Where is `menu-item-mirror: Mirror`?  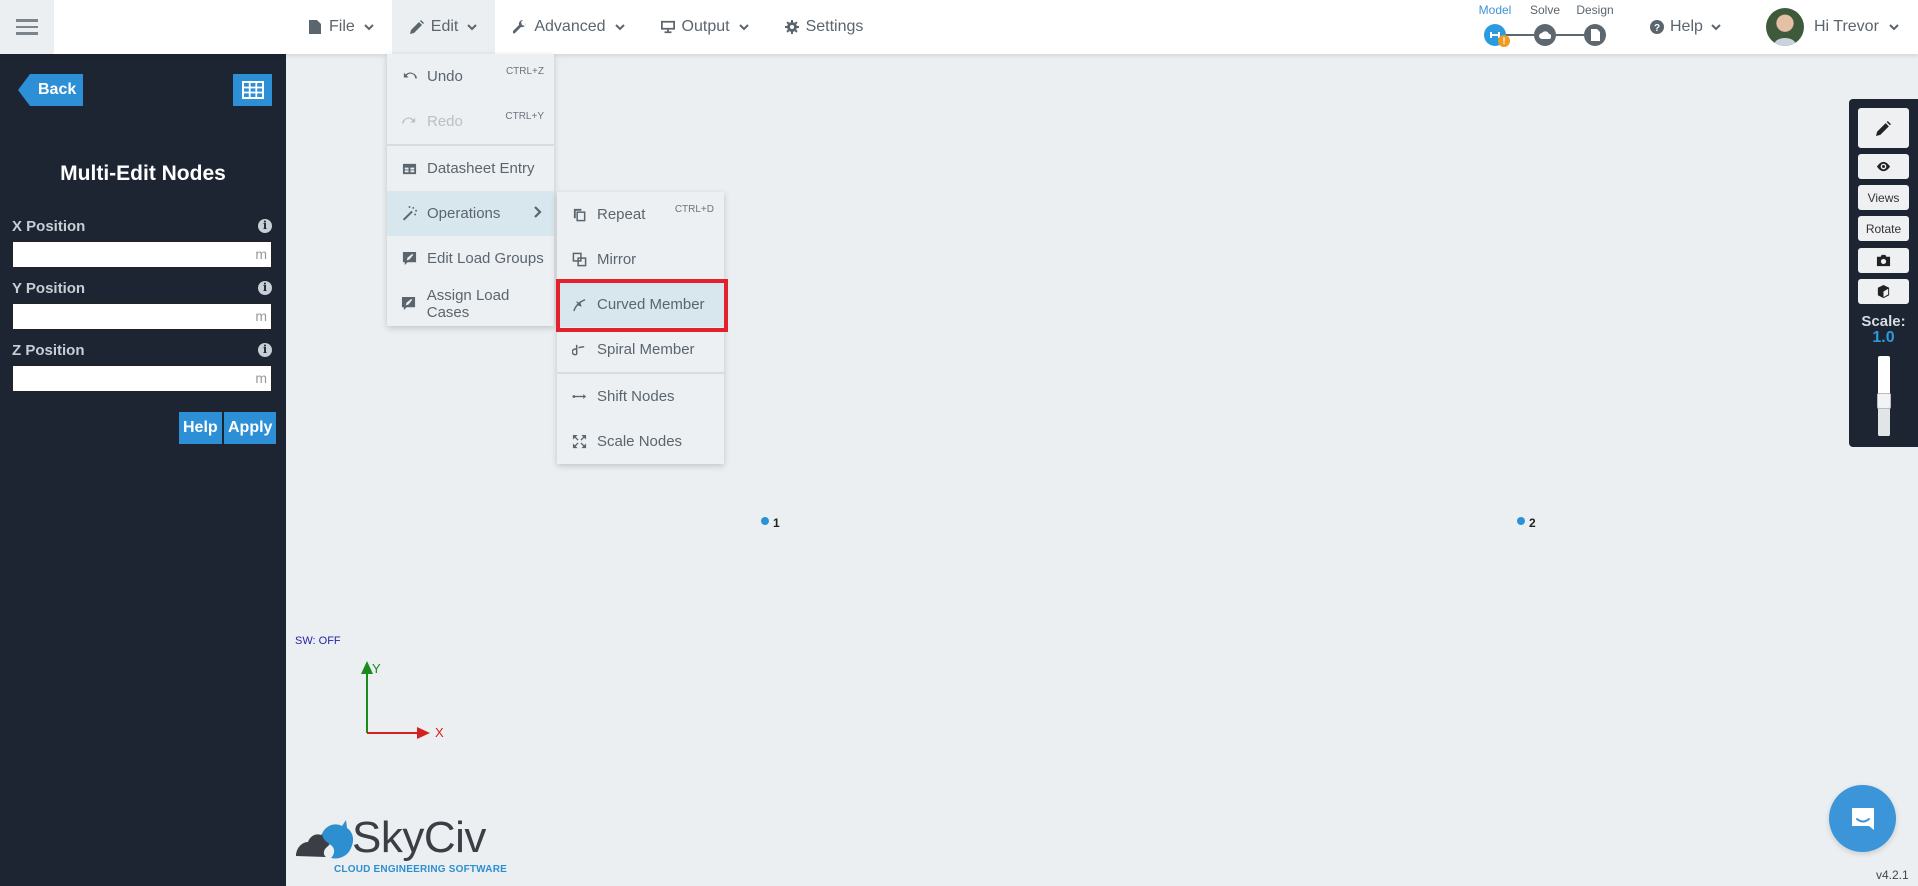 menu-item-mirror: Mirror is located at coordinates (640, 259).